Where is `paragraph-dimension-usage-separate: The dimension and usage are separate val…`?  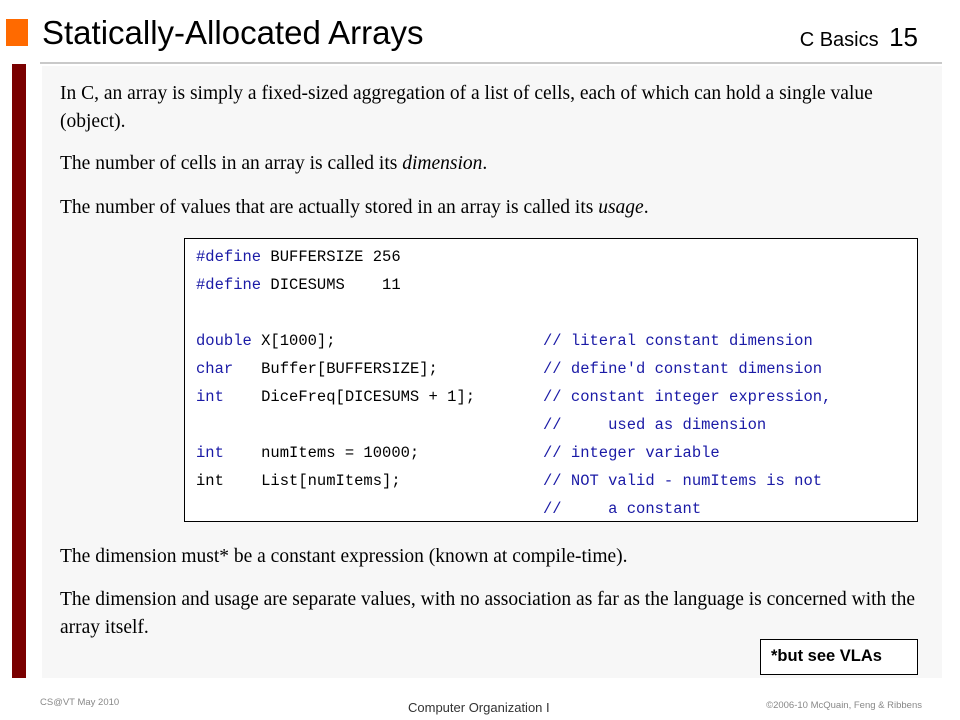 paragraph-dimension-usage-separate: The dimension and usage are separate val… is located at coordinates (487, 613).